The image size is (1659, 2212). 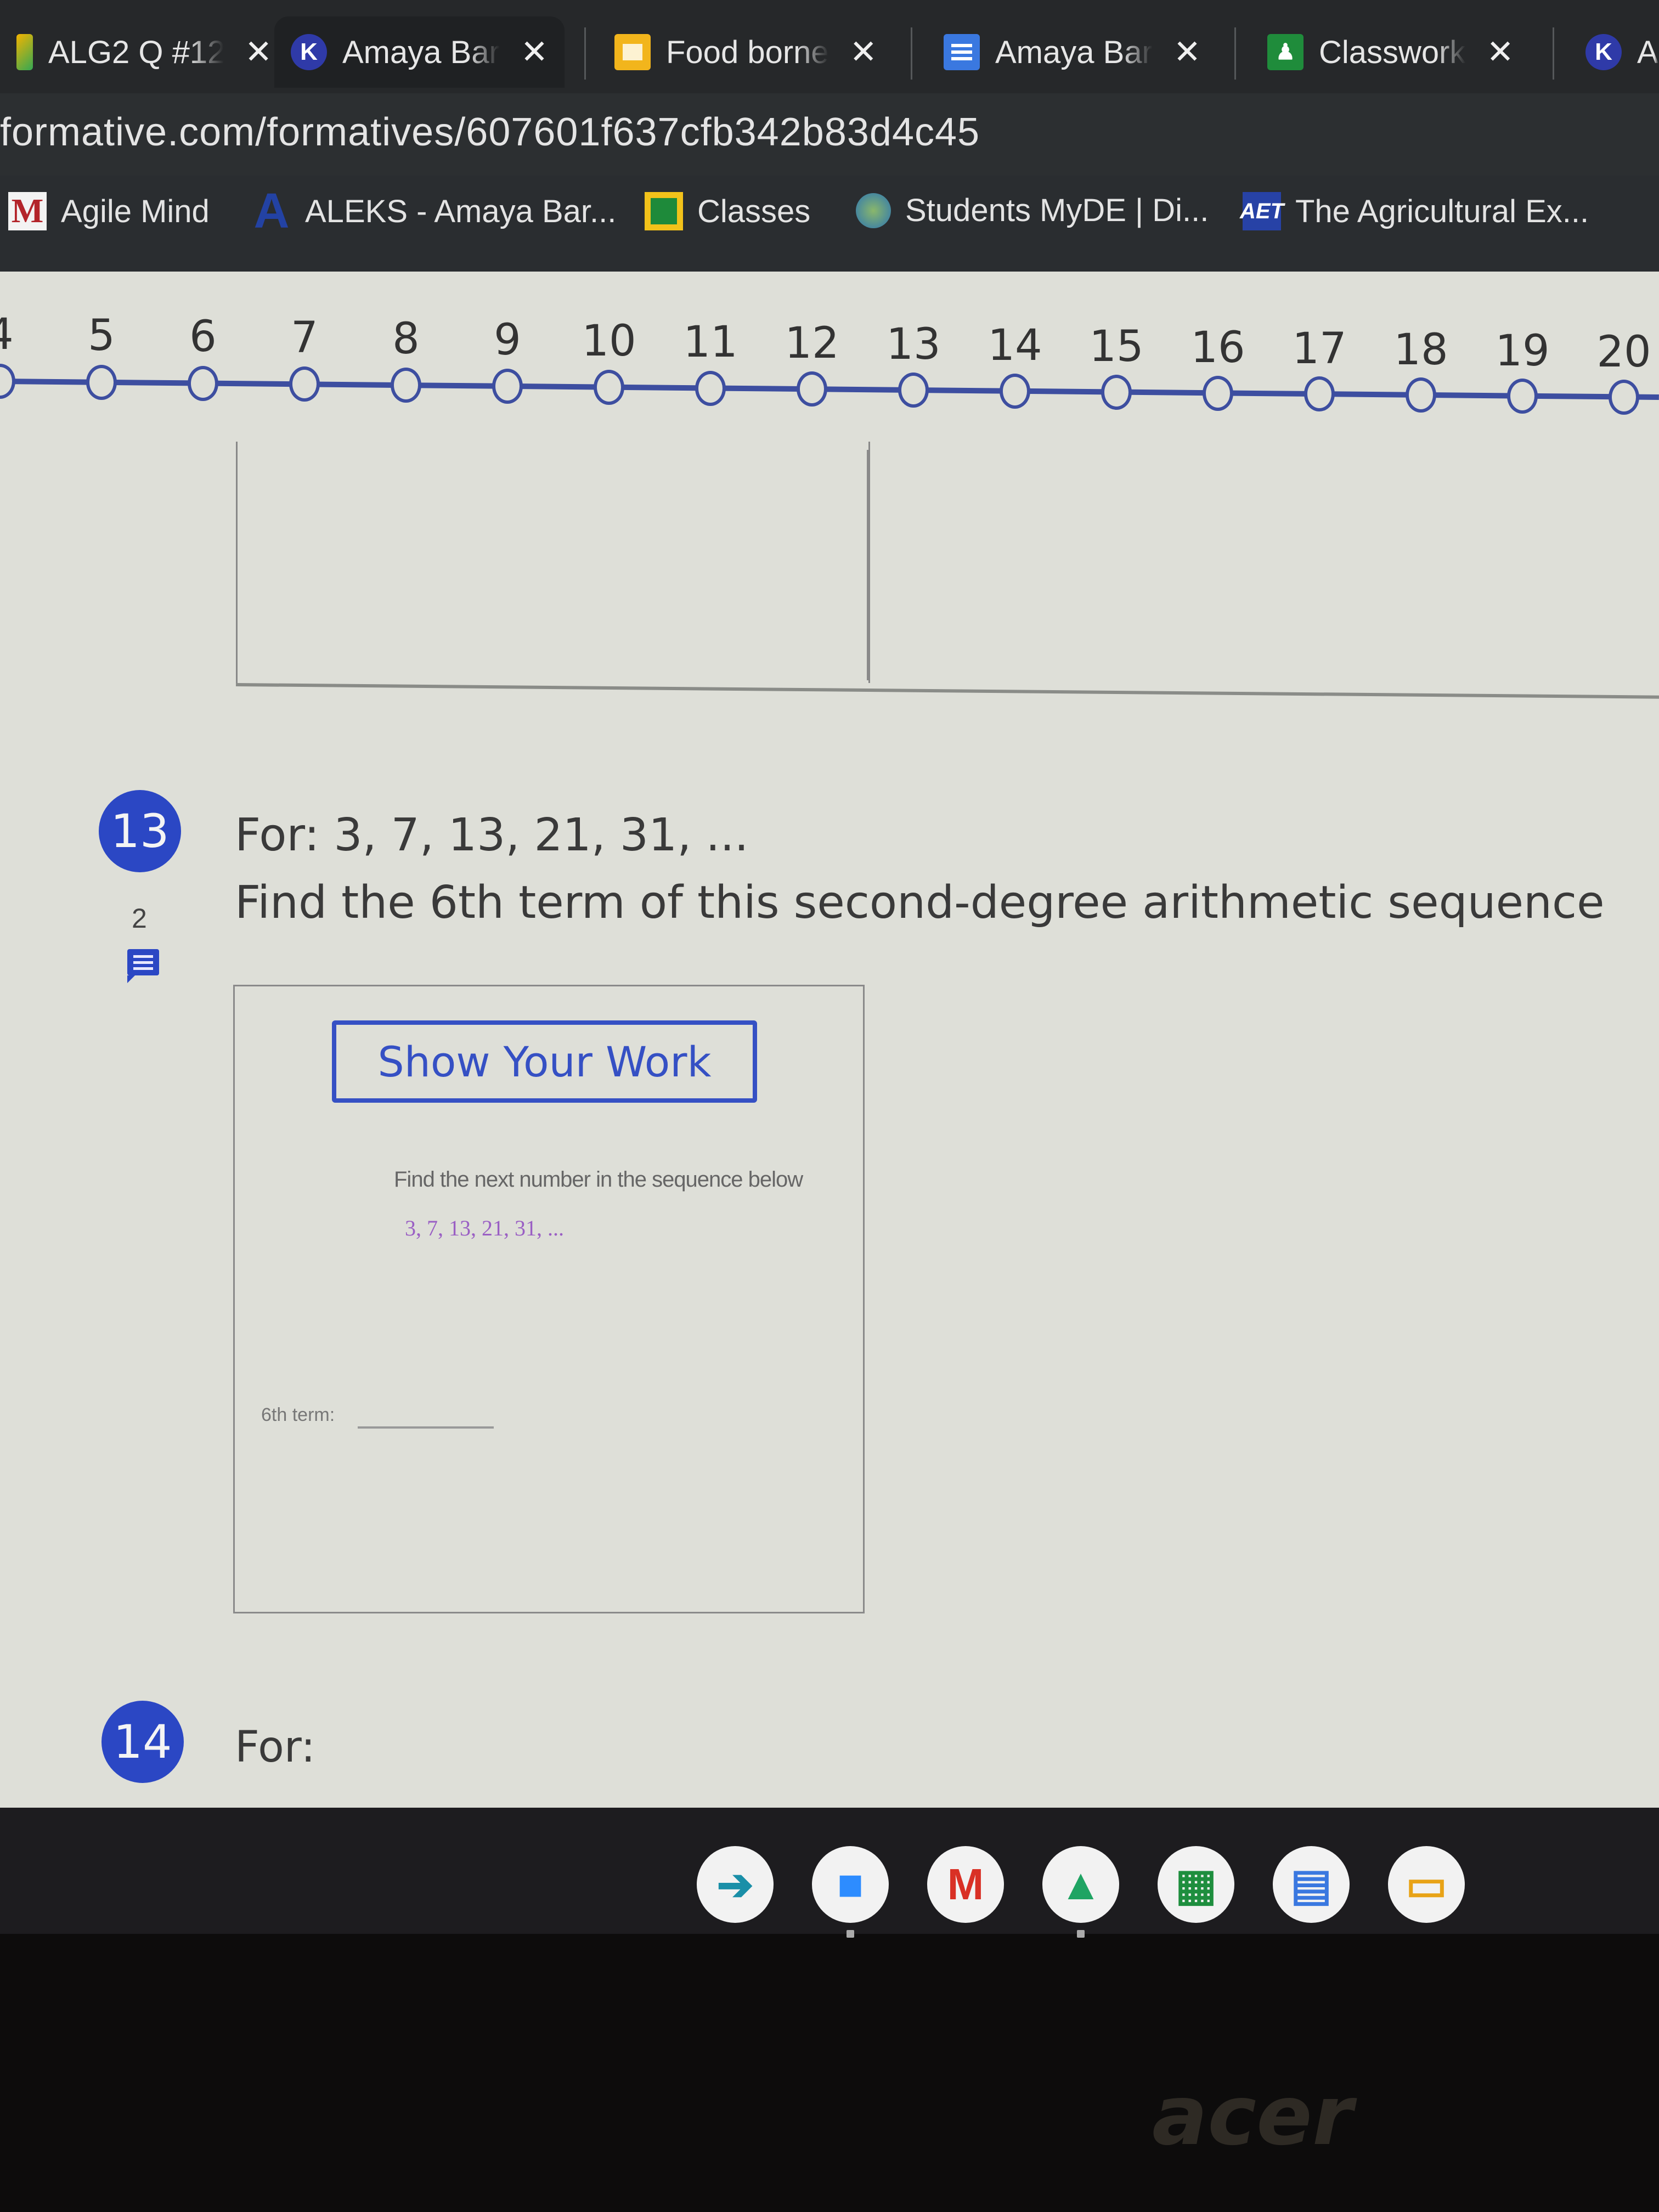 I want to click on tab-title: Food borne, so click(x=747, y=52).